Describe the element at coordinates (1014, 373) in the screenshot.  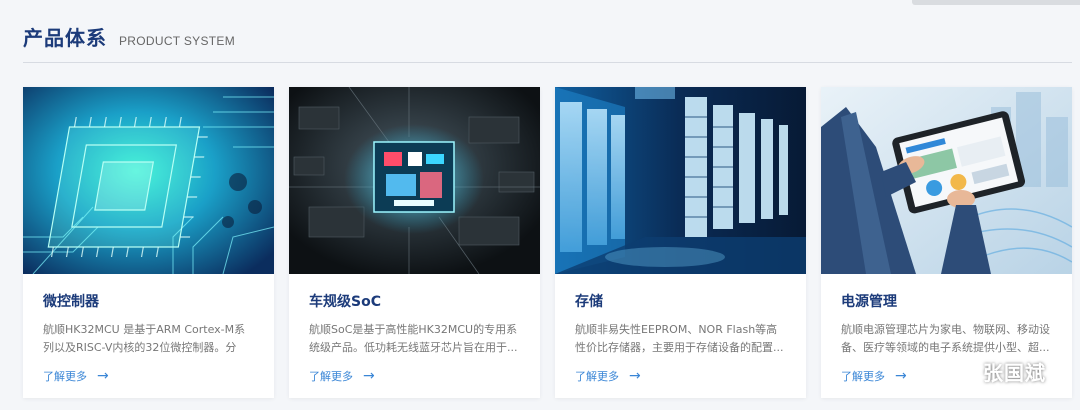
I see `watermark-author: 张国斌` at that location.